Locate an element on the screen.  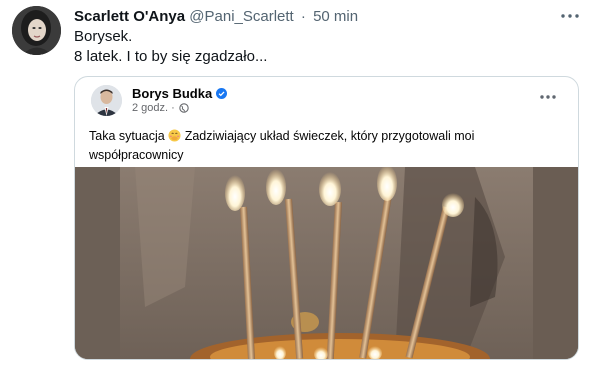
embedded-post-text-start: Taka sytuacja is located at coordinates (127, 136).